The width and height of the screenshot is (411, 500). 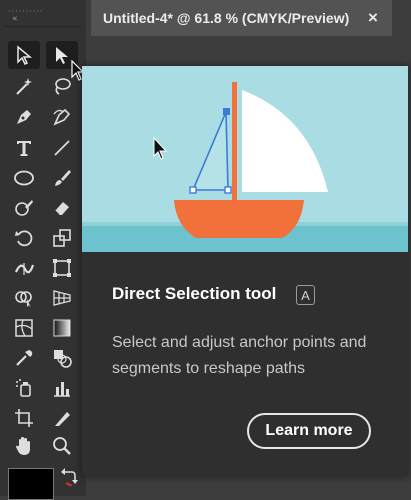 What do you see at coordinates (31, 484) in the screenshot?
I see `fill-color-swatch` at bounding box center [31, 484].